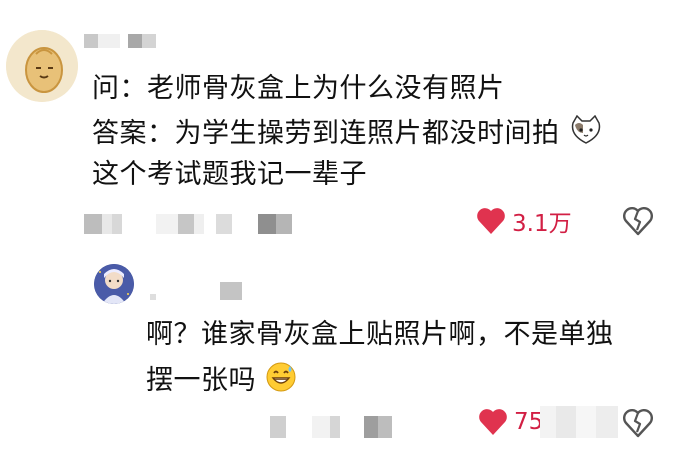  Describe the element at coordinates (579, 422) in the screenshot. I see `obscuring-mosaic` at that location.